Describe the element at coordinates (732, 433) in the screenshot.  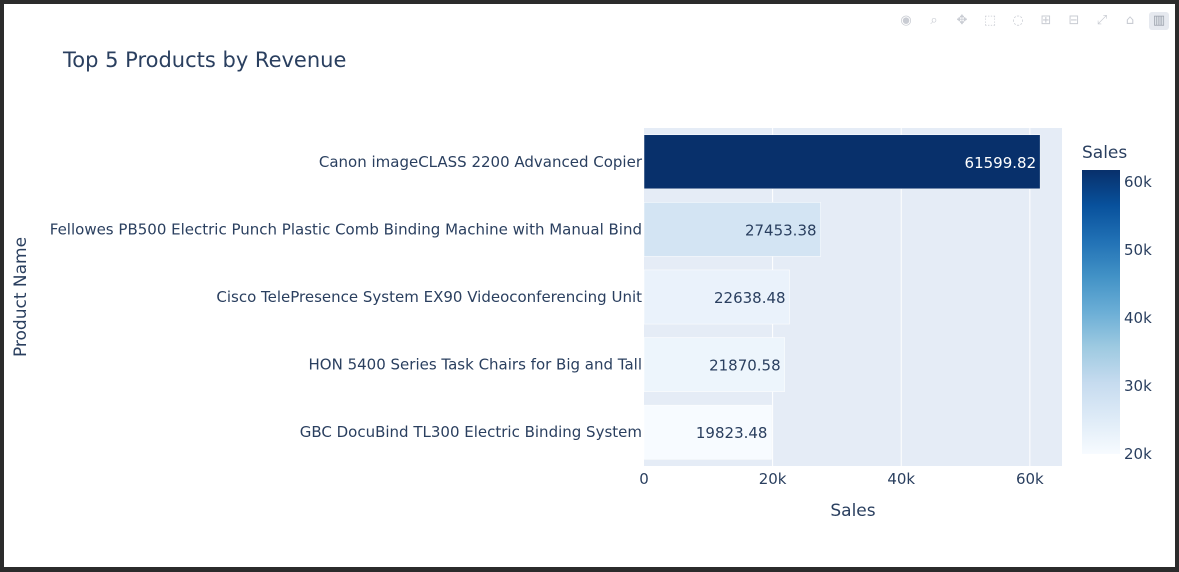
I see `bar-value-label: 19823.48` at that location.